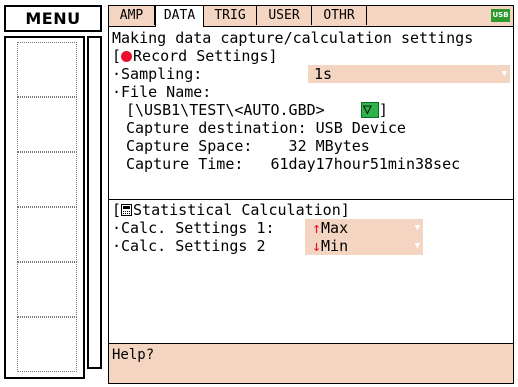  Describe the element at coordinates (53, 18) in the screenshot. I see `menu-button: MENU` at that location.